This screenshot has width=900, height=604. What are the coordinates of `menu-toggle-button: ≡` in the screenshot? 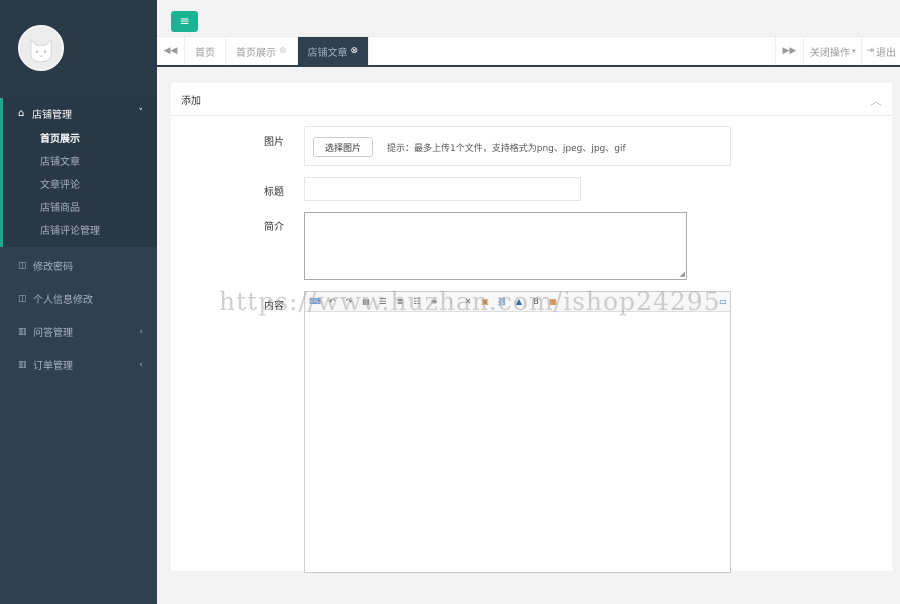 It's located at (184, 21).